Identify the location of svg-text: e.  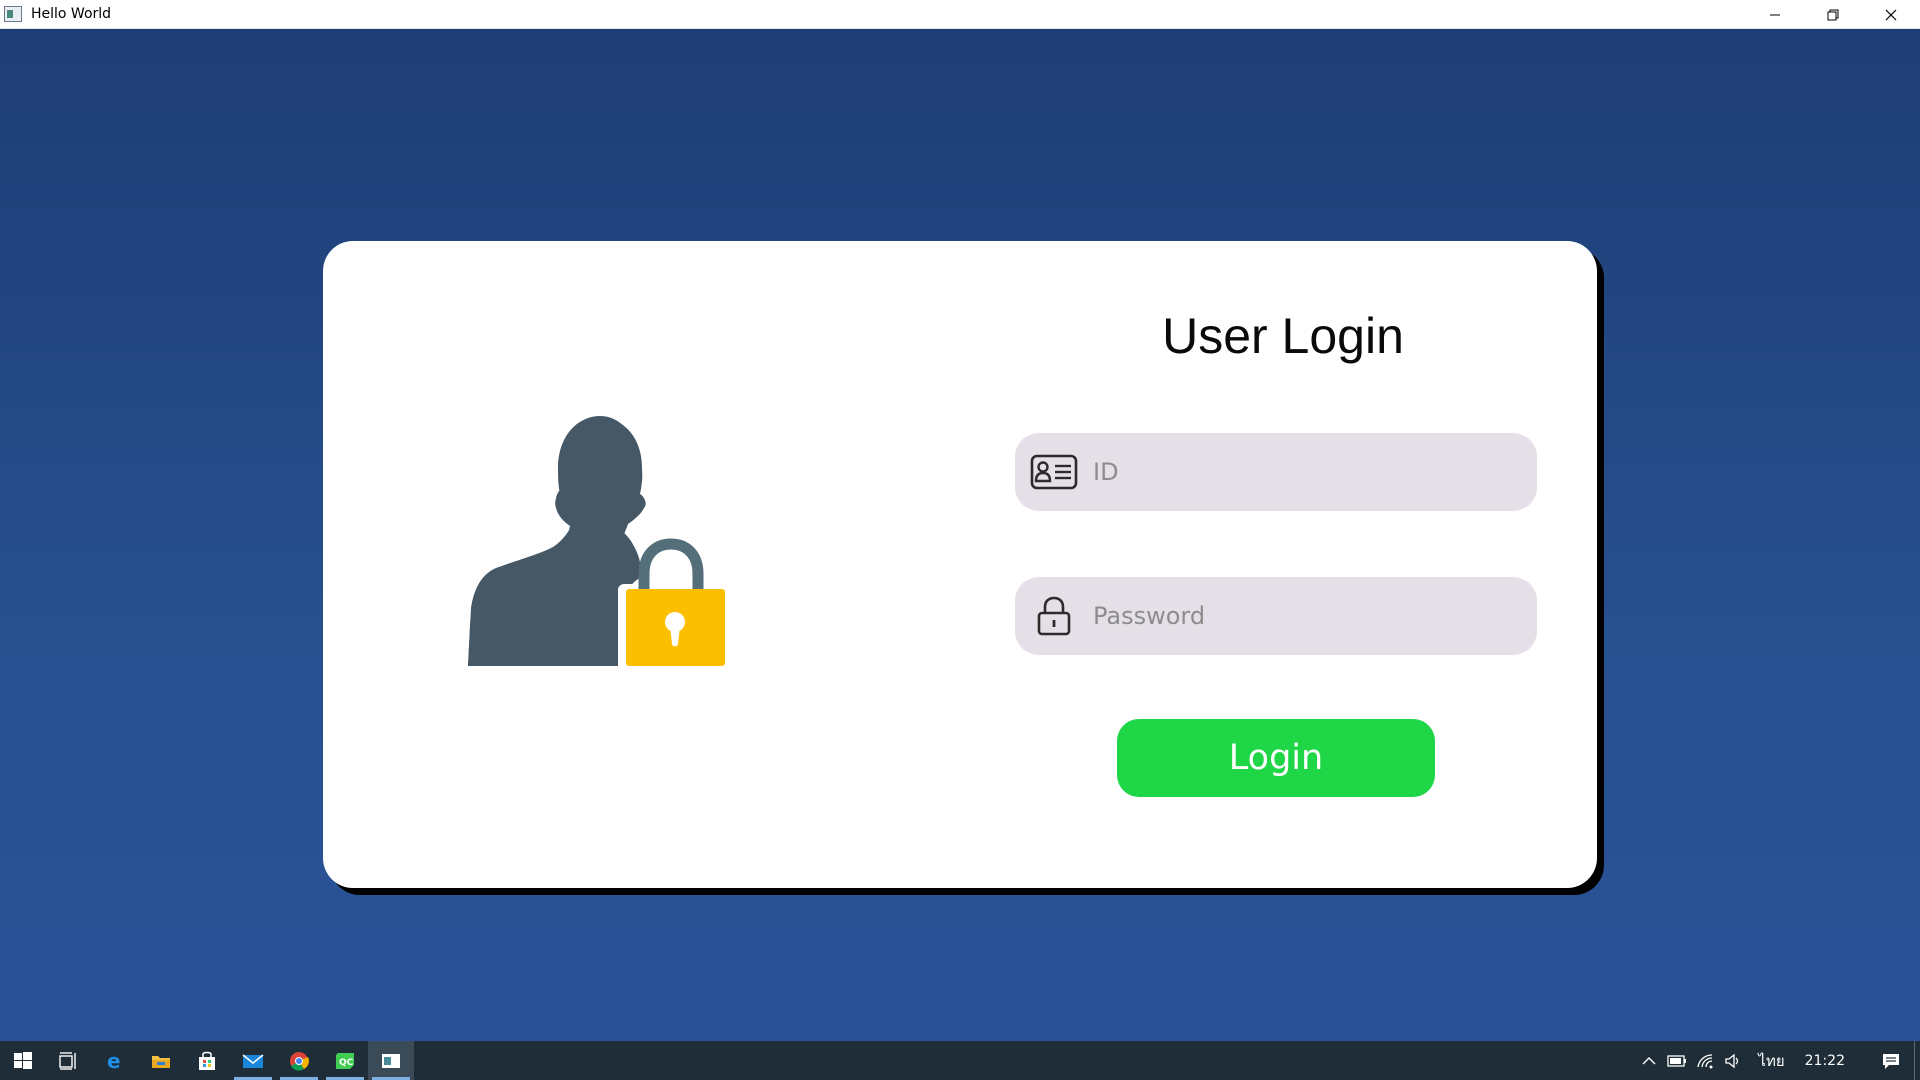
(114, 1061).